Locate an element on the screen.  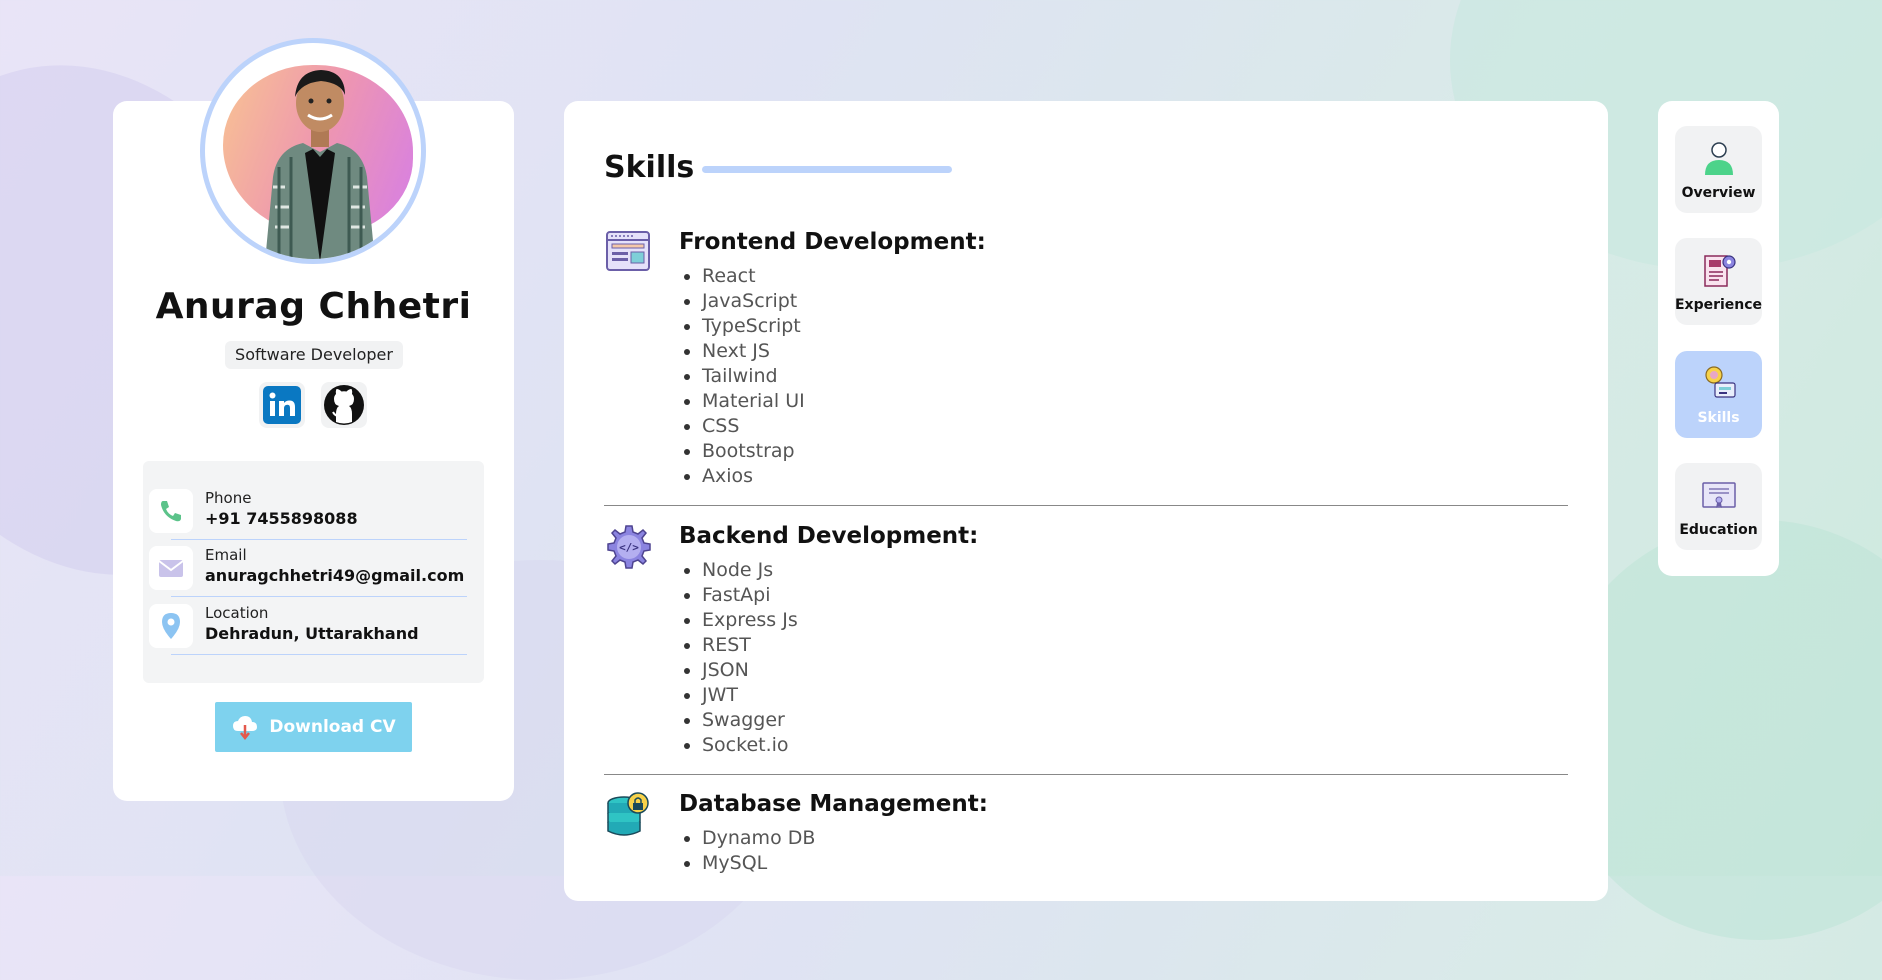
location-pin-icon is located at coordinates (171, 626).